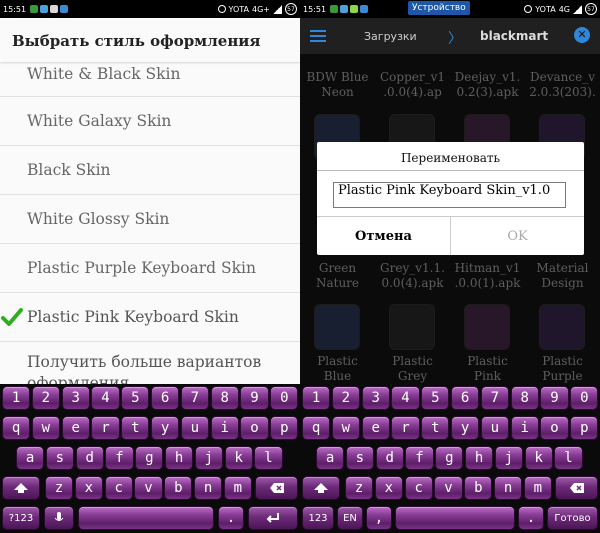 This screenshot has width=600, height=533. I want to click on symbols-key: ?123, so click(21, 518).